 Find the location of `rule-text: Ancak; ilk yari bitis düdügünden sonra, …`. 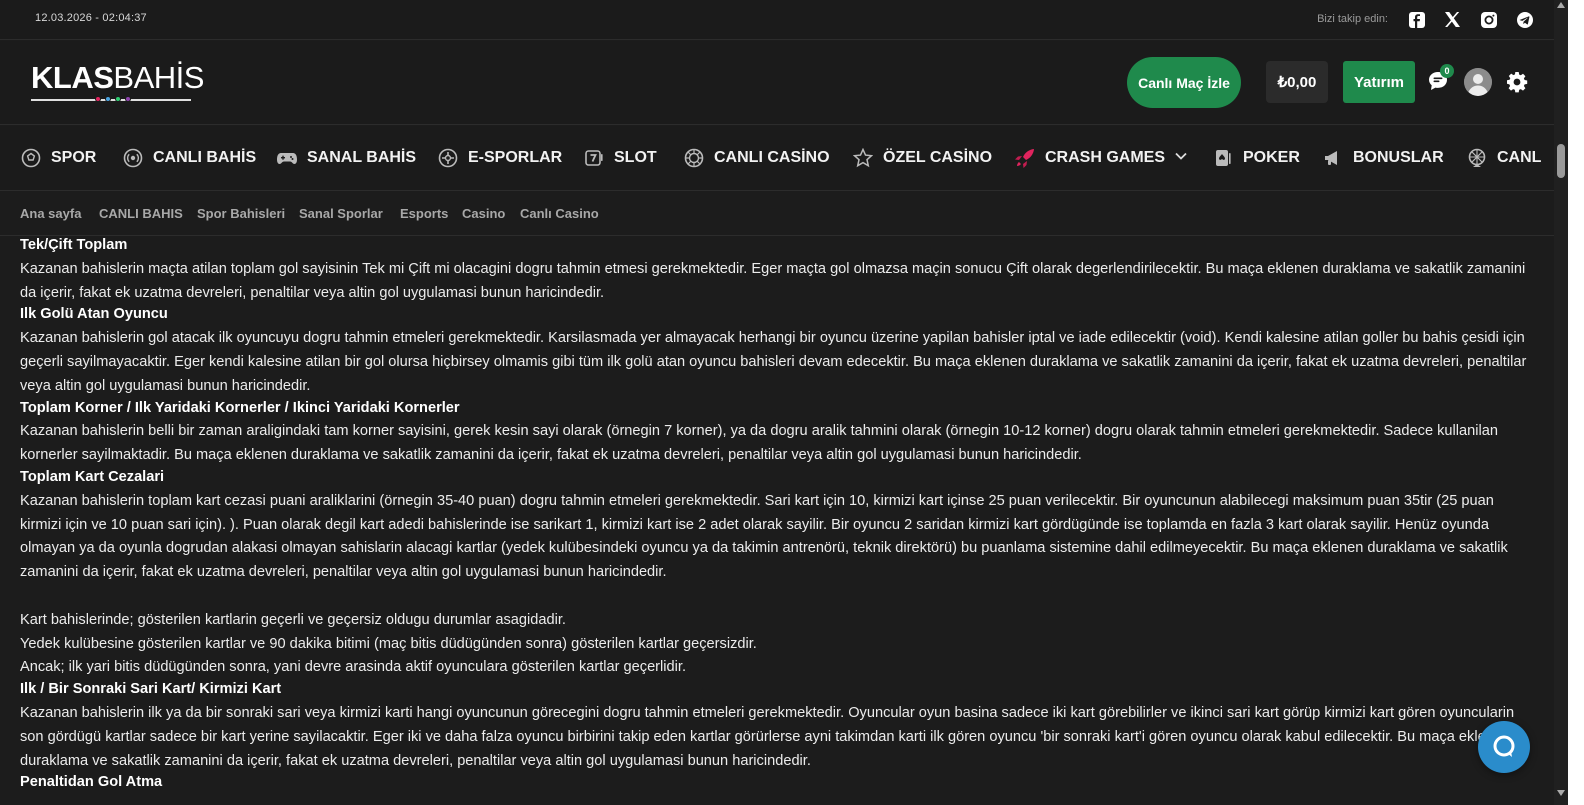

rule-text: Ancak; ilk yari bitis düdügünden sonra, … is located at coordinates (353, 667).